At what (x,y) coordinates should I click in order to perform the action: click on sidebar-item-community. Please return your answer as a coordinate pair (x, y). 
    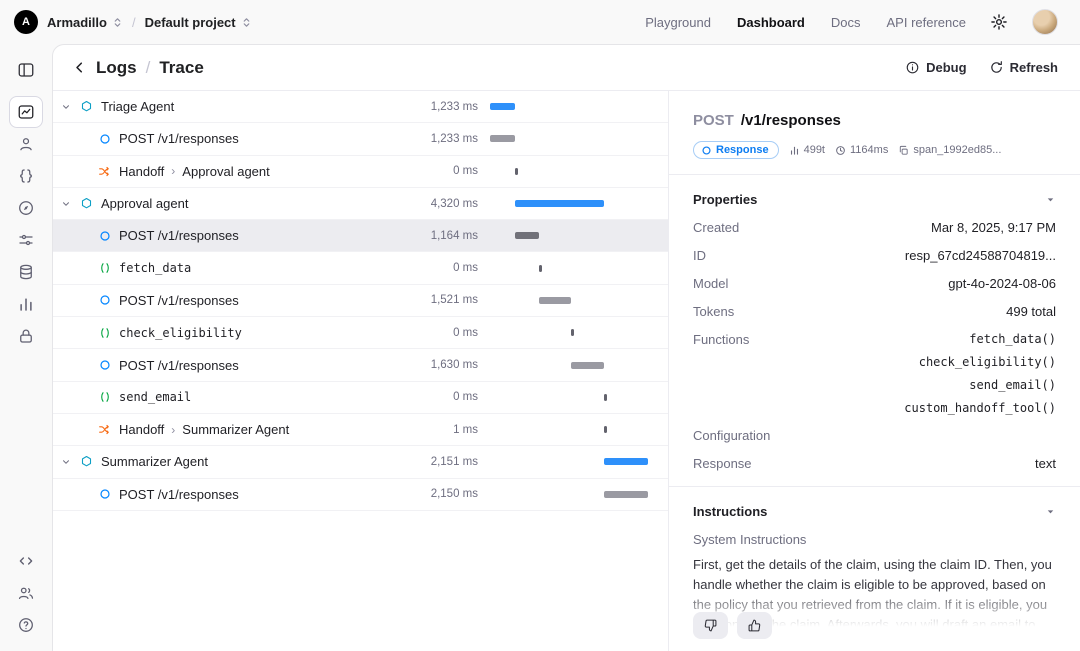
    Looking at the image, I should click on (26, 593).